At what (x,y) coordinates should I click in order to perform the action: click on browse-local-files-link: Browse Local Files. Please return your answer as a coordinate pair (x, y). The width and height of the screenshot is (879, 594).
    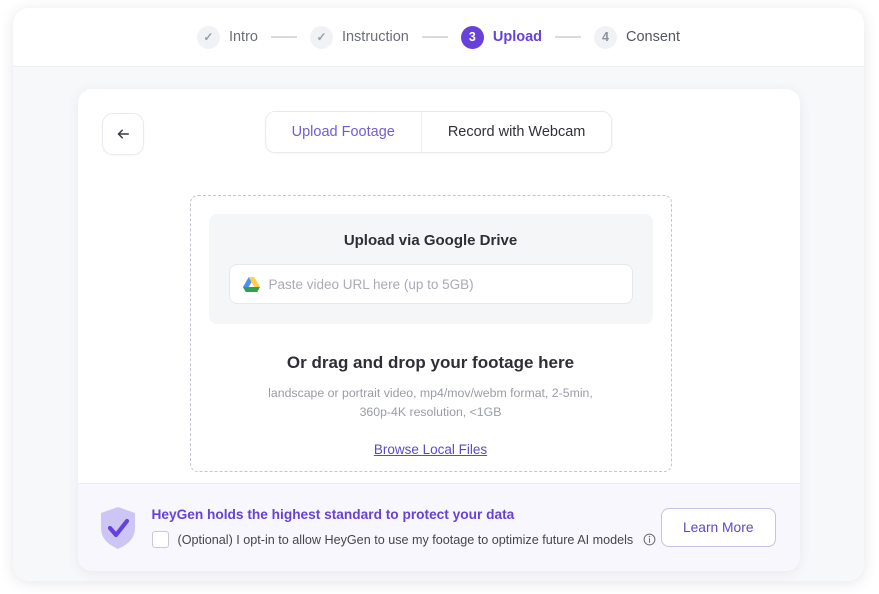
    Looking at the image, I should click on (430, 449).